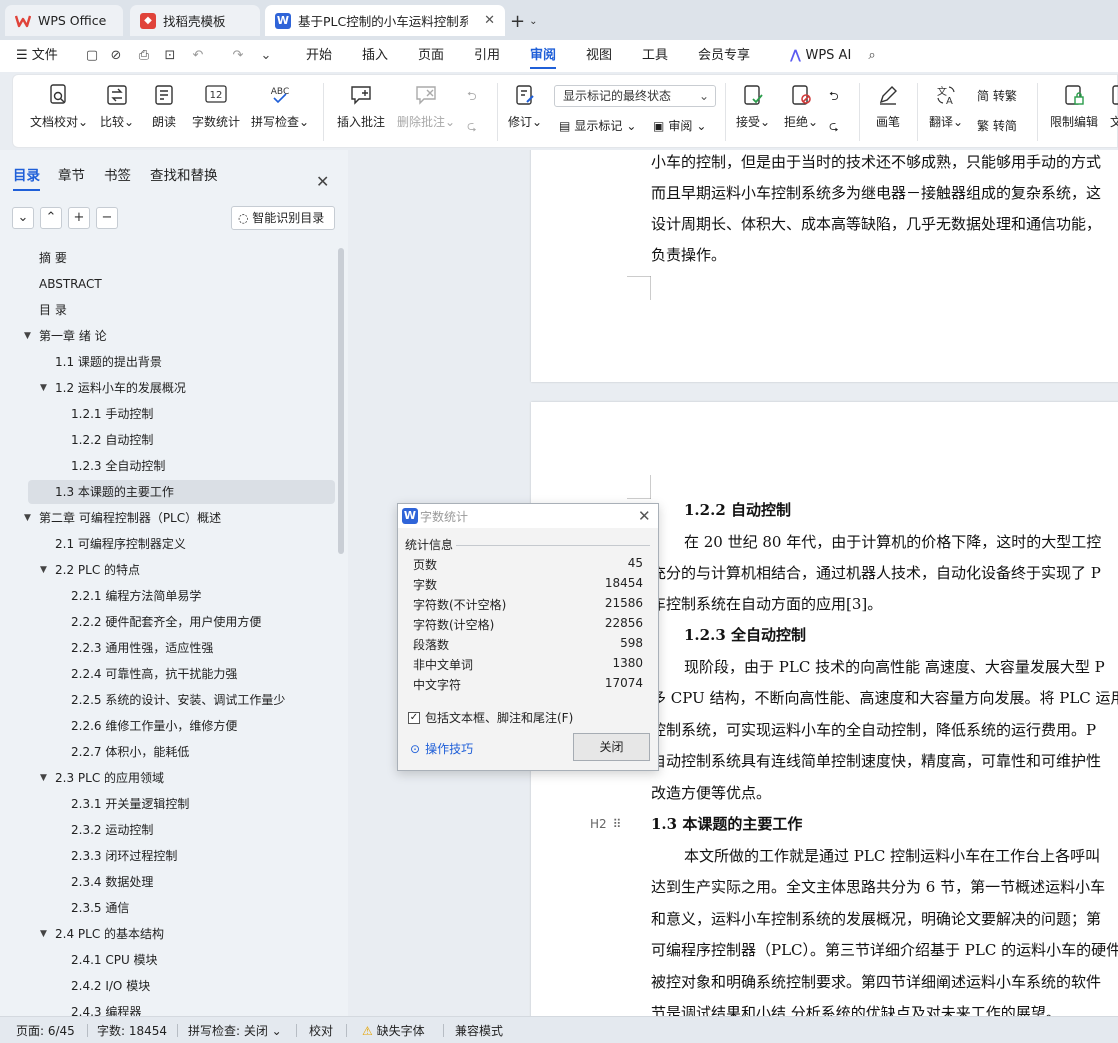 The width and height of the screenshot is (1118, 1043). Describe the element at coordinates (753, 106) in the screenshot. I see `accept-button: 接受⌄` at that location.